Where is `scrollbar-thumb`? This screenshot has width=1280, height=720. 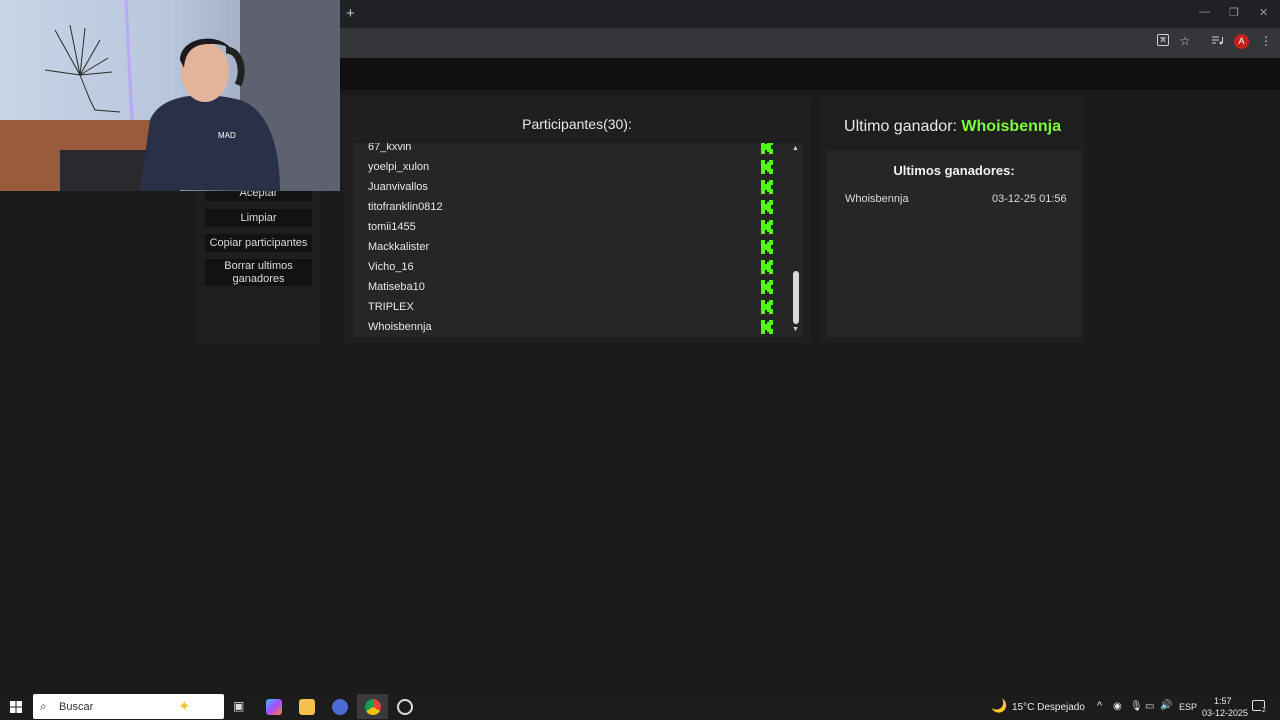
scrollbar-thumb is located at coordinates (796, 297).